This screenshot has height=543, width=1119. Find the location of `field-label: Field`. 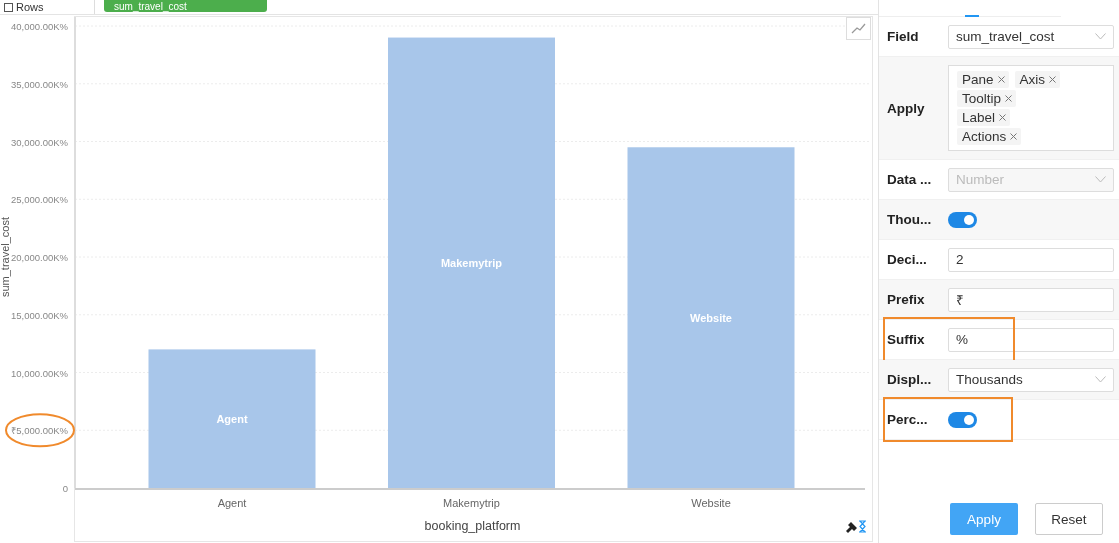

field-label: Field is located at coordinates (903, 36).